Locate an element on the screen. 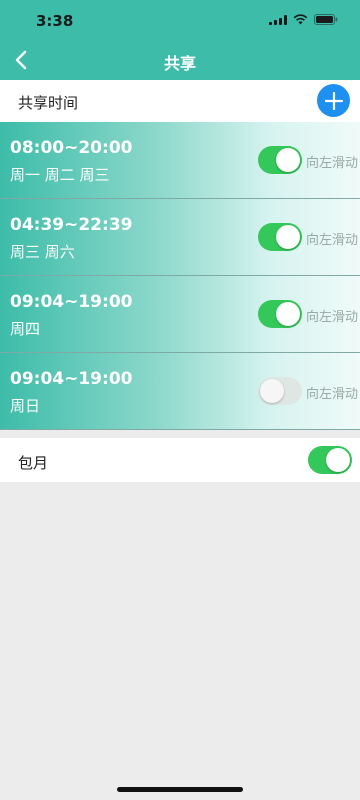 The image size is (360, 800). slot-days: 周四 is located at coordinates (25, 329).